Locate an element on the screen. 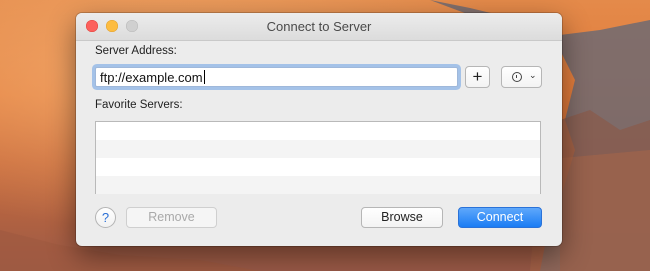  remove-button: Remove is located at coordinates (171, 217).